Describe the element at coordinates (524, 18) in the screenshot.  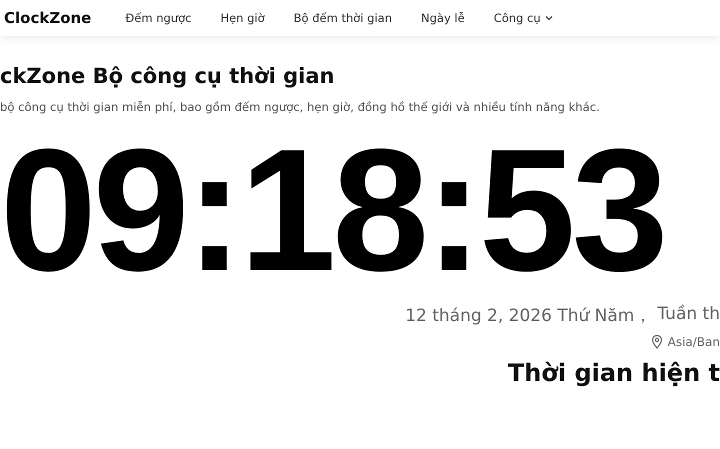
I see `dropdown-menu: Công cụ` at that location.